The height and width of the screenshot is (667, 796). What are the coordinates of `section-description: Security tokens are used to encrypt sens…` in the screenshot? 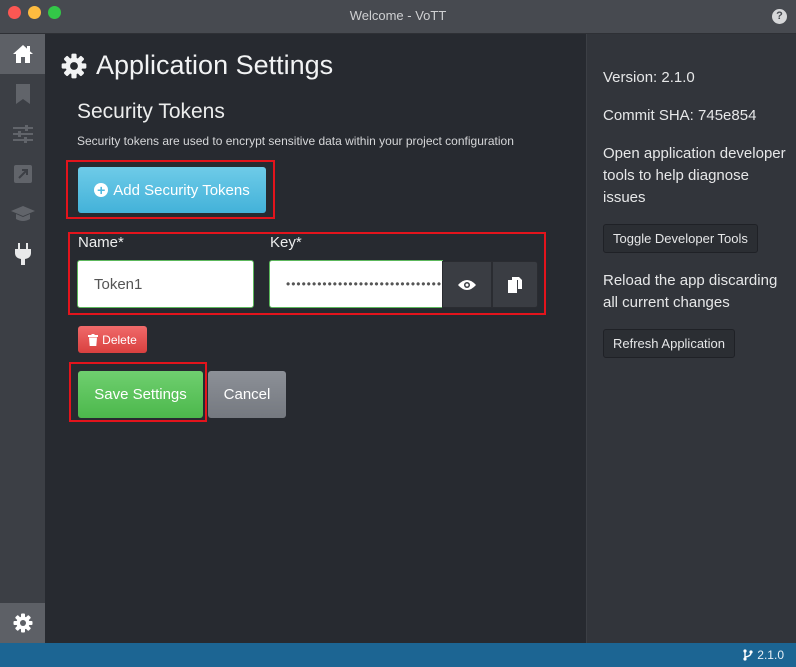 It's located at (295, 141).